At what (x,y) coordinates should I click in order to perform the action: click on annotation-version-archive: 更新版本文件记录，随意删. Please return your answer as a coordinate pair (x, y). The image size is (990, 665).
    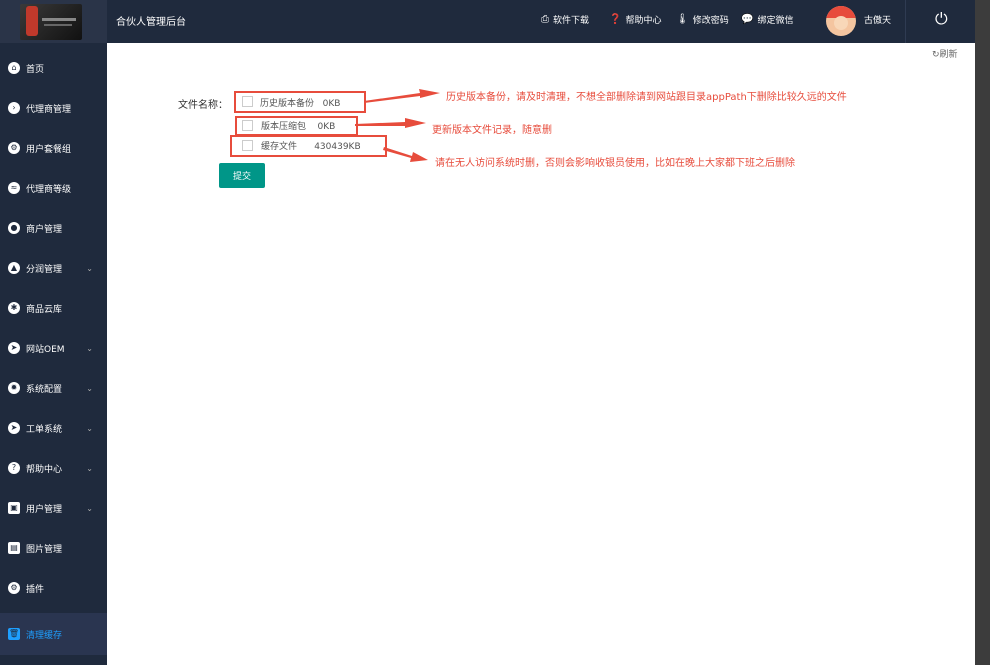
    Looking at the image, I should click on (492, 130).